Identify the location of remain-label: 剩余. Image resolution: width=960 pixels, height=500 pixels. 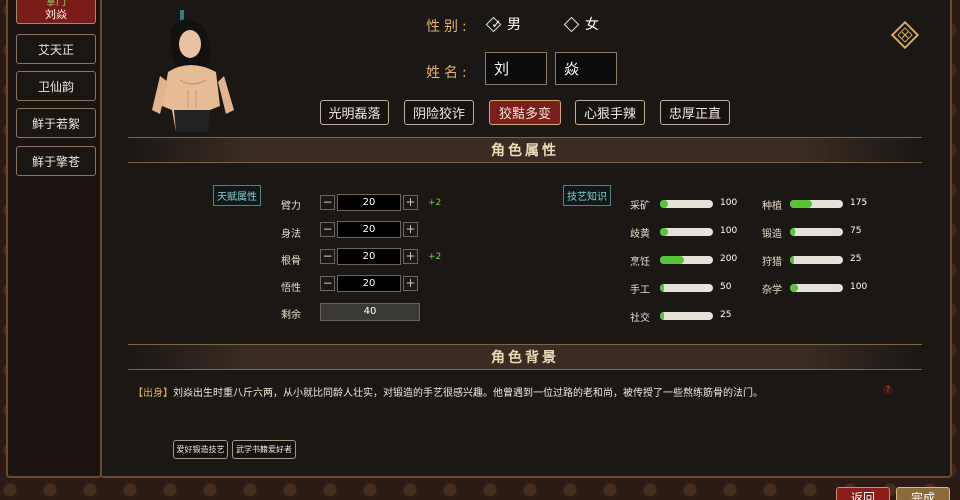
(291, 315).